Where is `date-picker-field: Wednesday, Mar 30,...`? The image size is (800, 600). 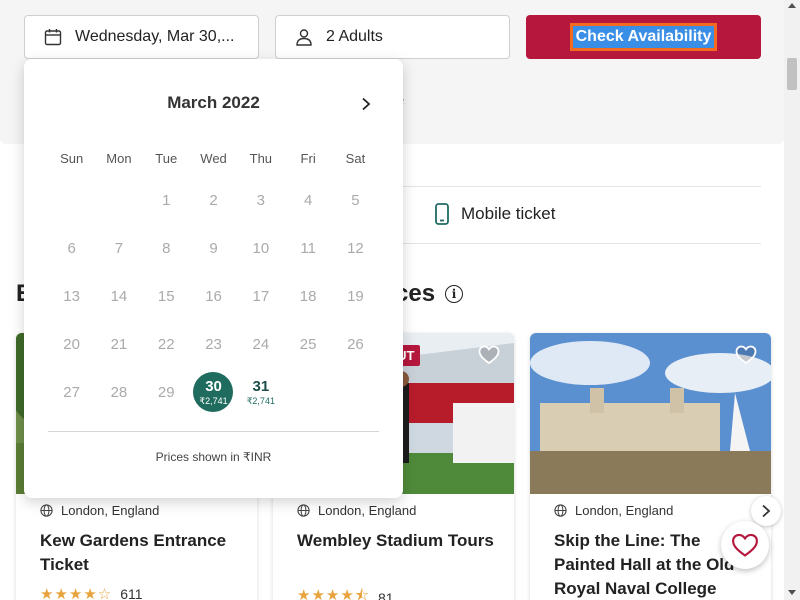 date-picker-field: Wednesday, Mar 30,... is located at coordinates (141, 37).